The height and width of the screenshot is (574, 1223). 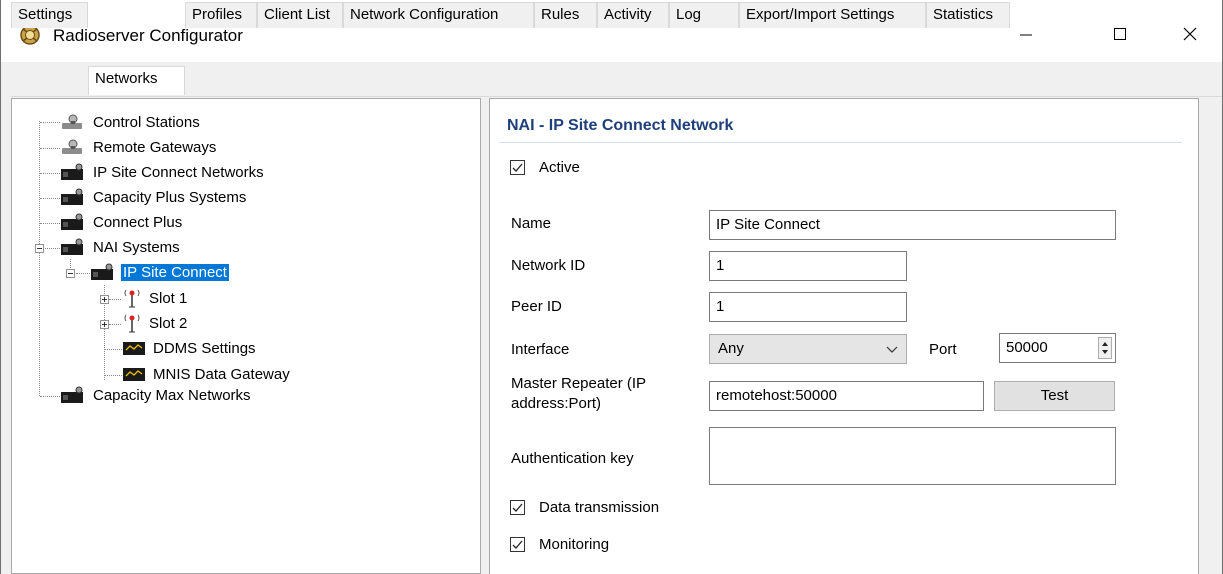 I want to click on tree-item-label: Capacity Plus Systems, so click(x=170, y=197).